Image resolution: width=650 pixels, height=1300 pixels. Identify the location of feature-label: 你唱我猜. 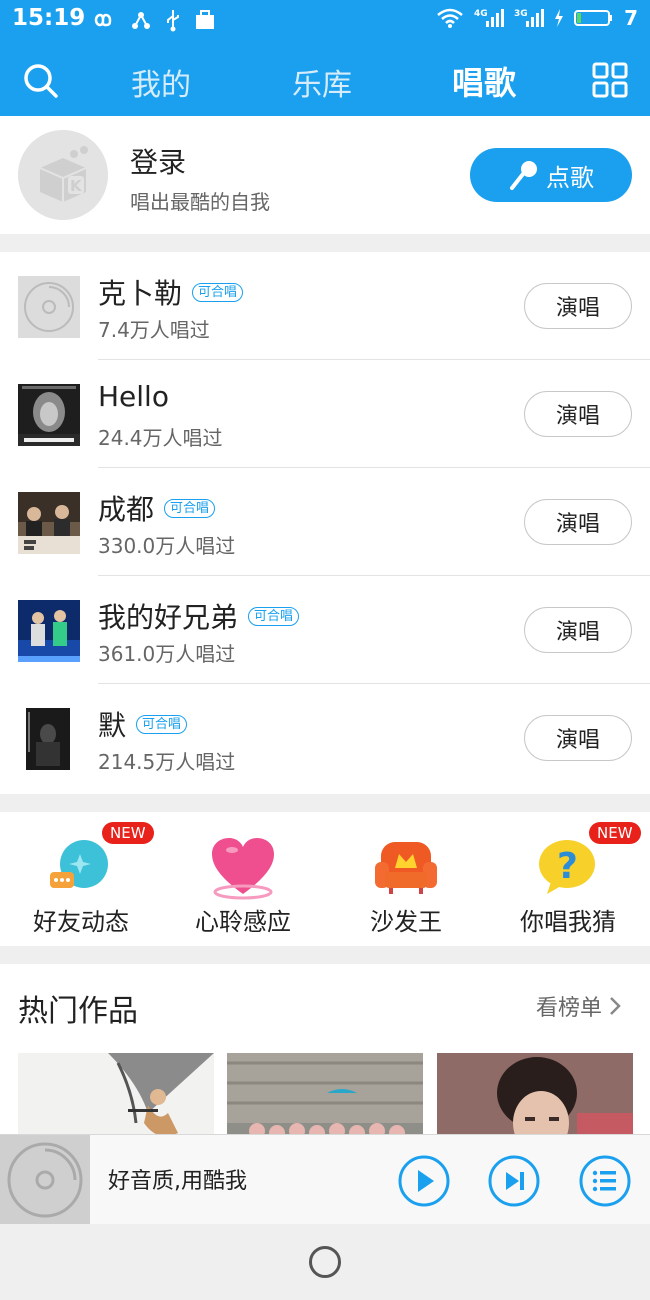
(568, 922).